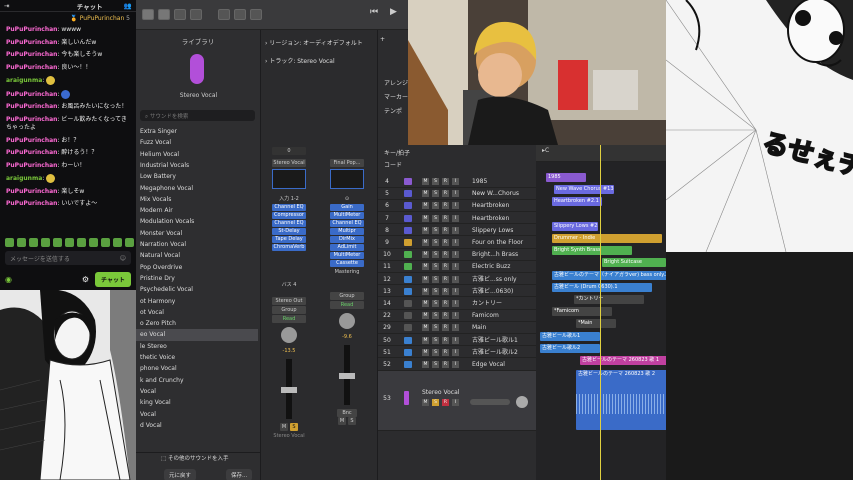 This screenshot has height=480, width=853. Describe the element at coordinates (197, 115) in the screenshot. I see `library-search-input: ⌕ サウンドを検索` at that location.